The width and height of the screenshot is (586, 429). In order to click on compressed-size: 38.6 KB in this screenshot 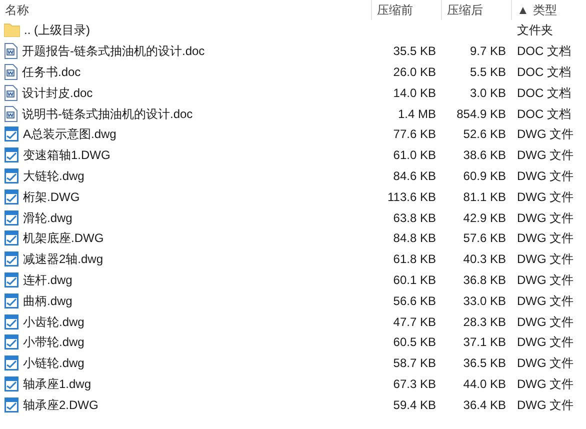, I will do `click(484, 155)`.